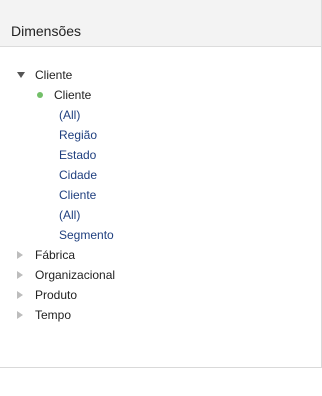  What do you see at coordinates (160, 23) in the screenshot?
I see `panel-header: Dimensões` at bounding box center [160, 23].